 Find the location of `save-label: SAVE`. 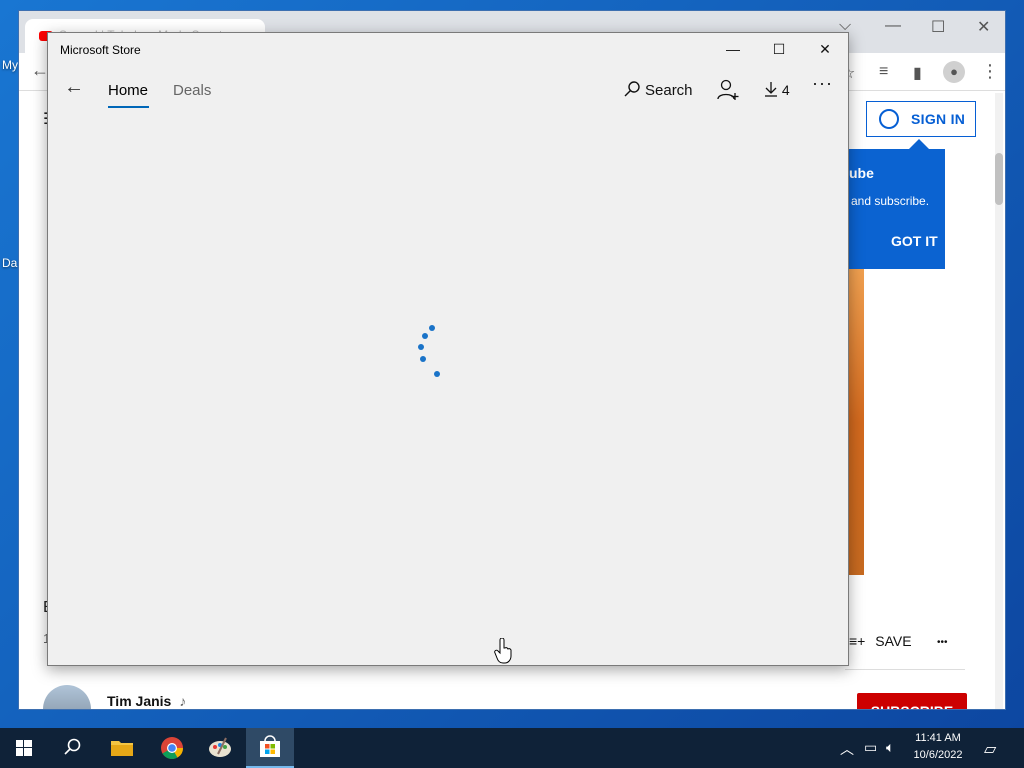

save-label: SAVE is located at coordinates (893, 641).